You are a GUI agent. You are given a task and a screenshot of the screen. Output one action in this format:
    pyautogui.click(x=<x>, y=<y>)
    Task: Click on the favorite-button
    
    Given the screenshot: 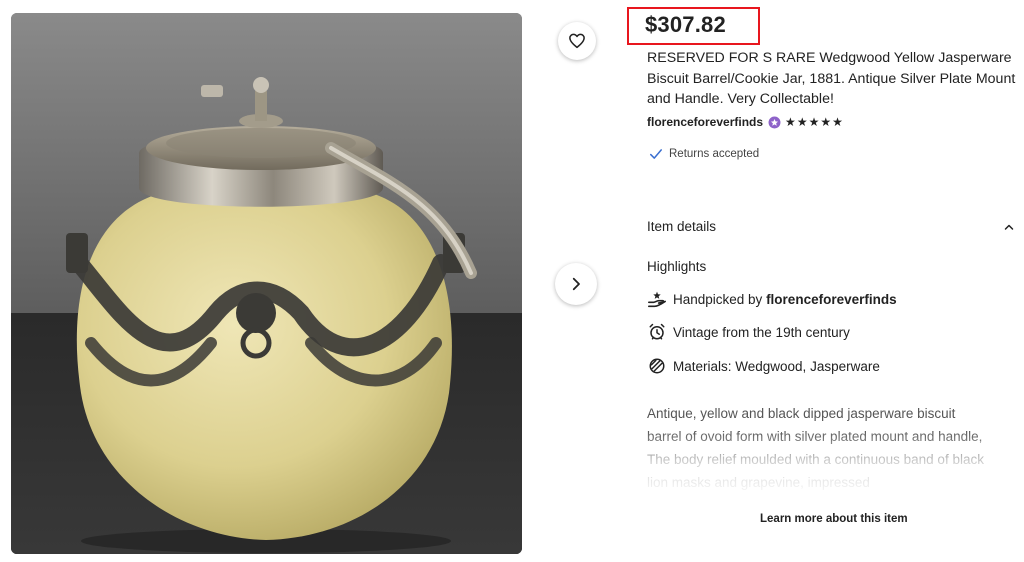 What is the action you would take?
    pyautogui.click(x=577, y=41)
    